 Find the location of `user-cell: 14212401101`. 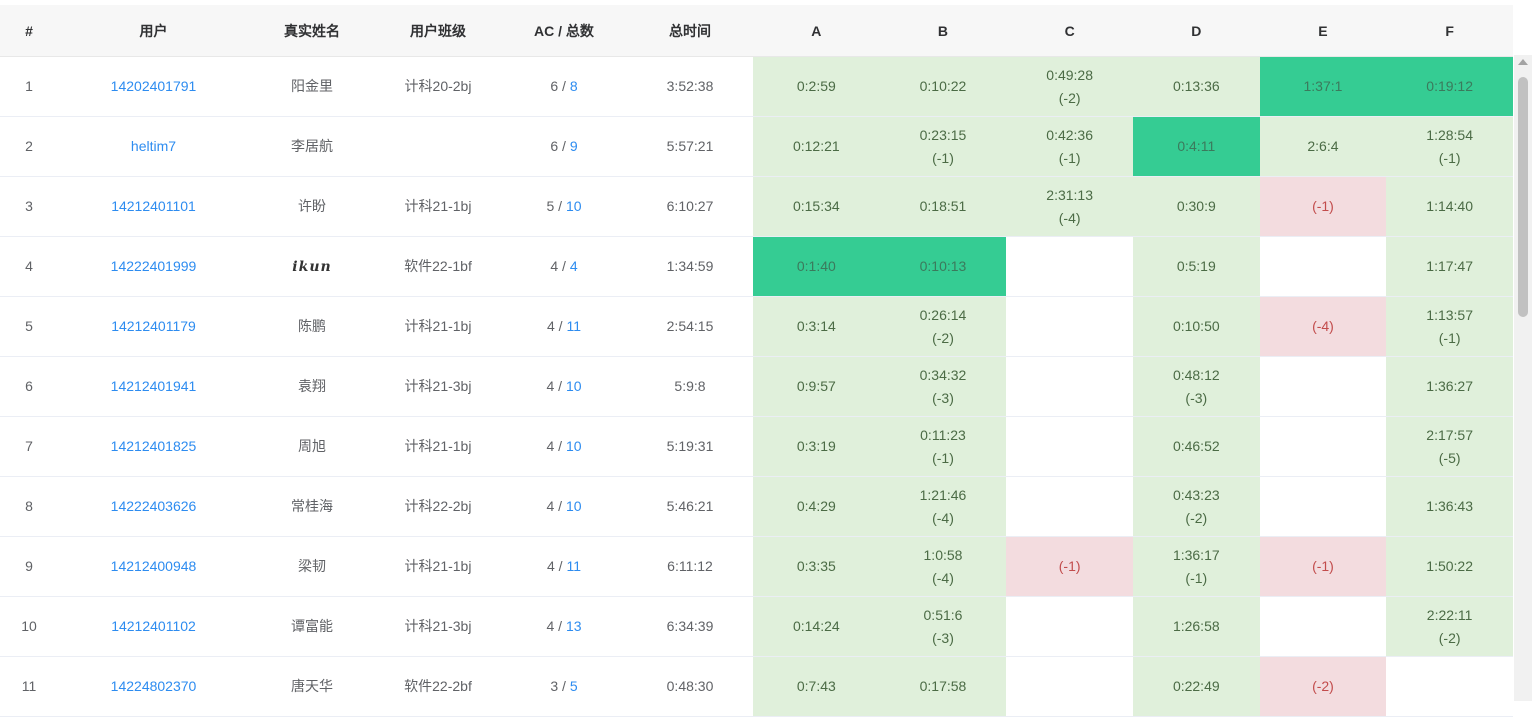

user-cell: 14212401101 is located at coordinates (153, 206).